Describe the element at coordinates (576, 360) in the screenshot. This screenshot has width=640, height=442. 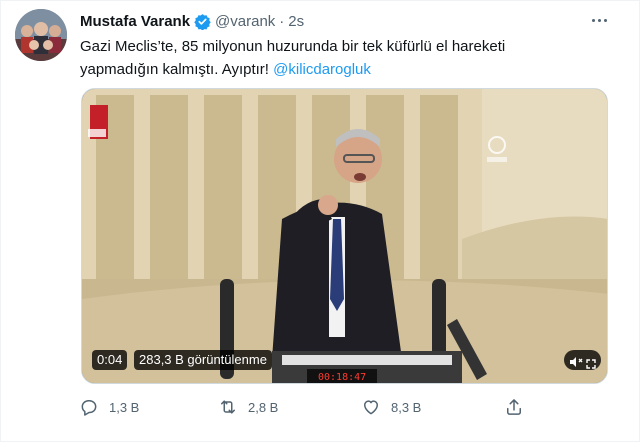
I see `sound-icon` at that location.